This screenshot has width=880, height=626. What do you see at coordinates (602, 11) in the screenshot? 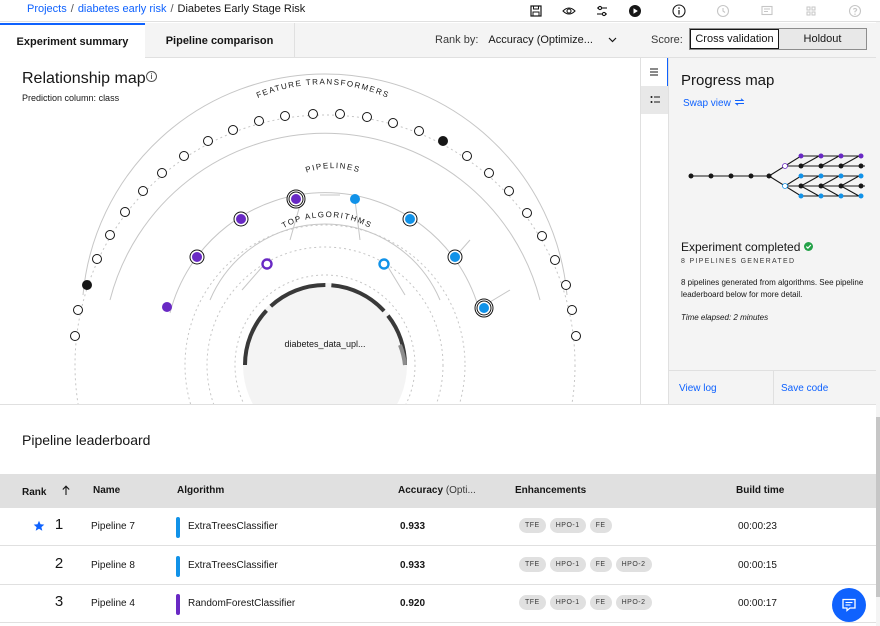
I see `settings-icon` at bounding box center [602, 11].